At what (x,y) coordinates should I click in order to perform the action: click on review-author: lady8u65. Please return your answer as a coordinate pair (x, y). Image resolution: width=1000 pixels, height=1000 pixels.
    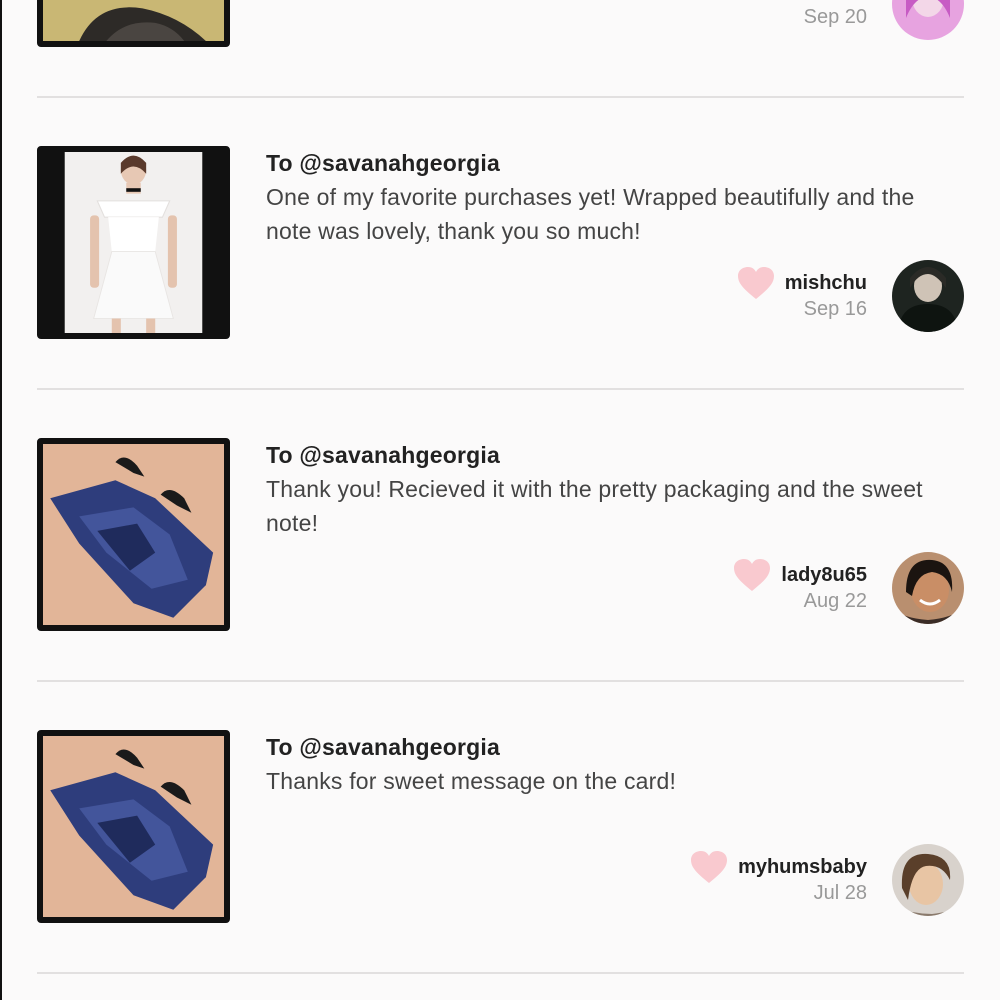
    Looking at the image, I should click on (800, 575).